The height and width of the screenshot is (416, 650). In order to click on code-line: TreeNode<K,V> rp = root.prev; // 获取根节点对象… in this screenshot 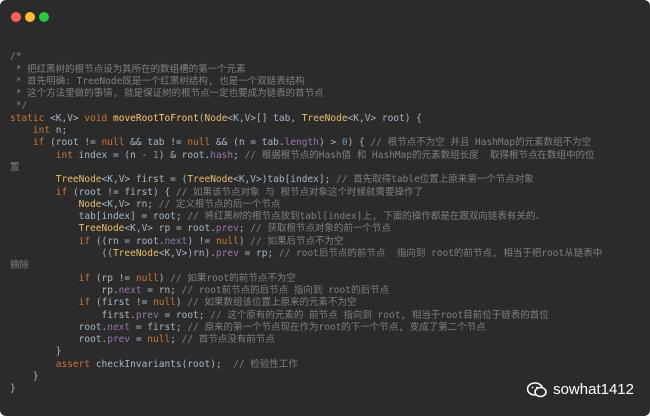, I will do `click(234, 229)`.